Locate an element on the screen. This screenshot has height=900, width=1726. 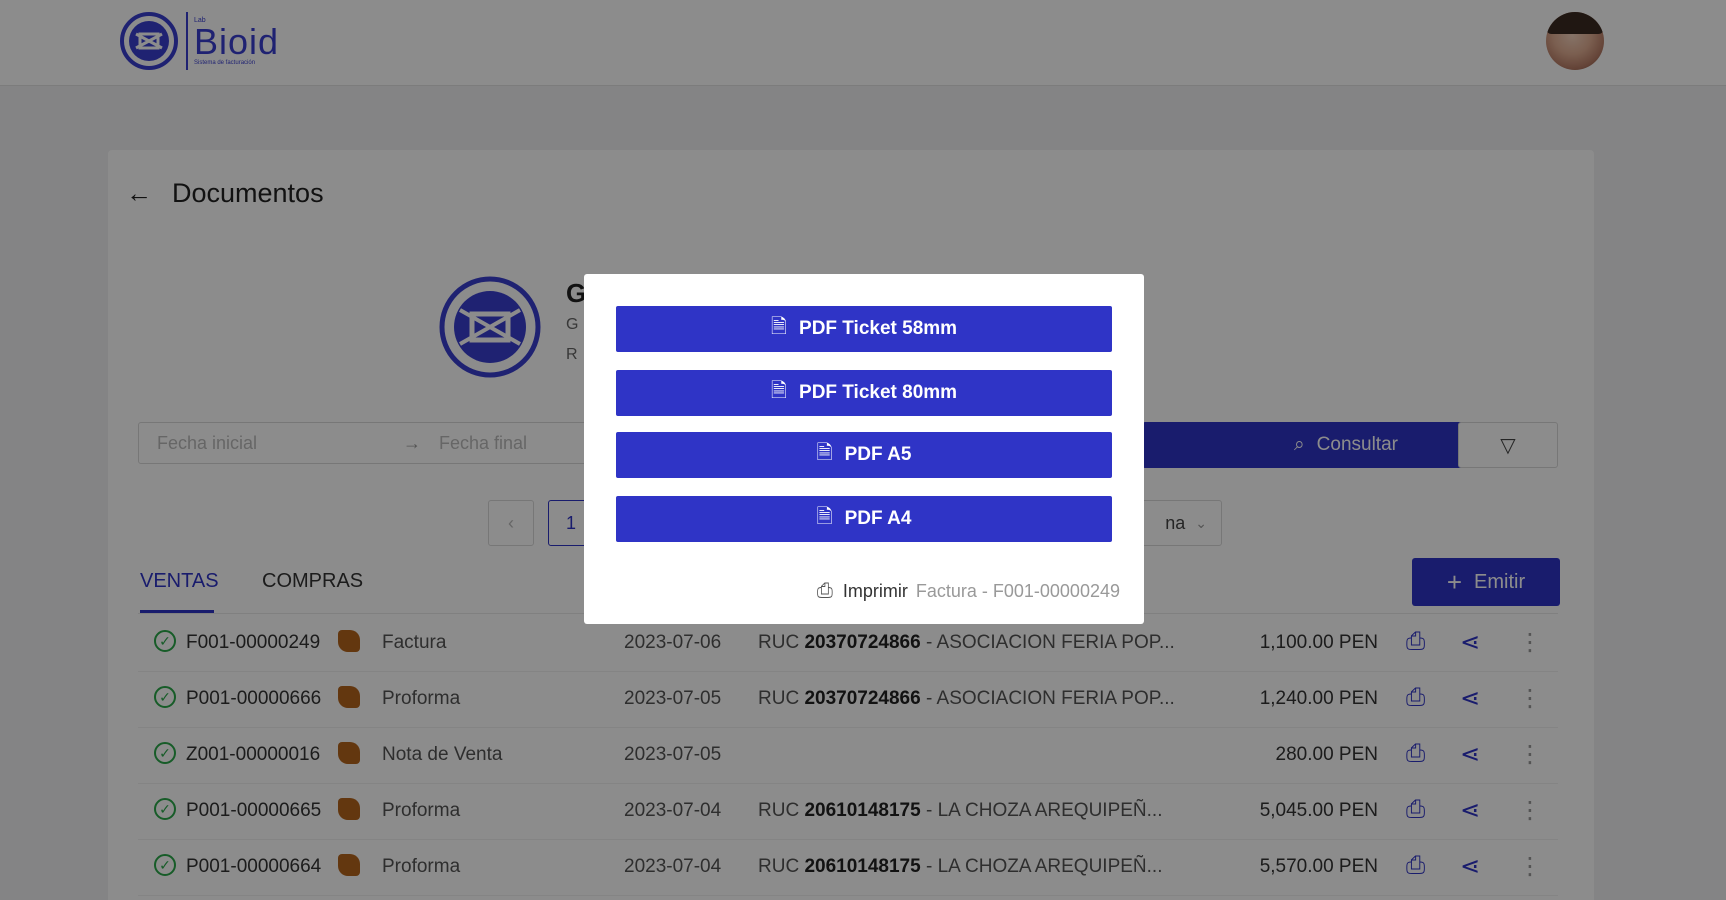
modal-footer: ⎙ Imprimir Factura - F001-00000249 is located at coordinates (968, 591).